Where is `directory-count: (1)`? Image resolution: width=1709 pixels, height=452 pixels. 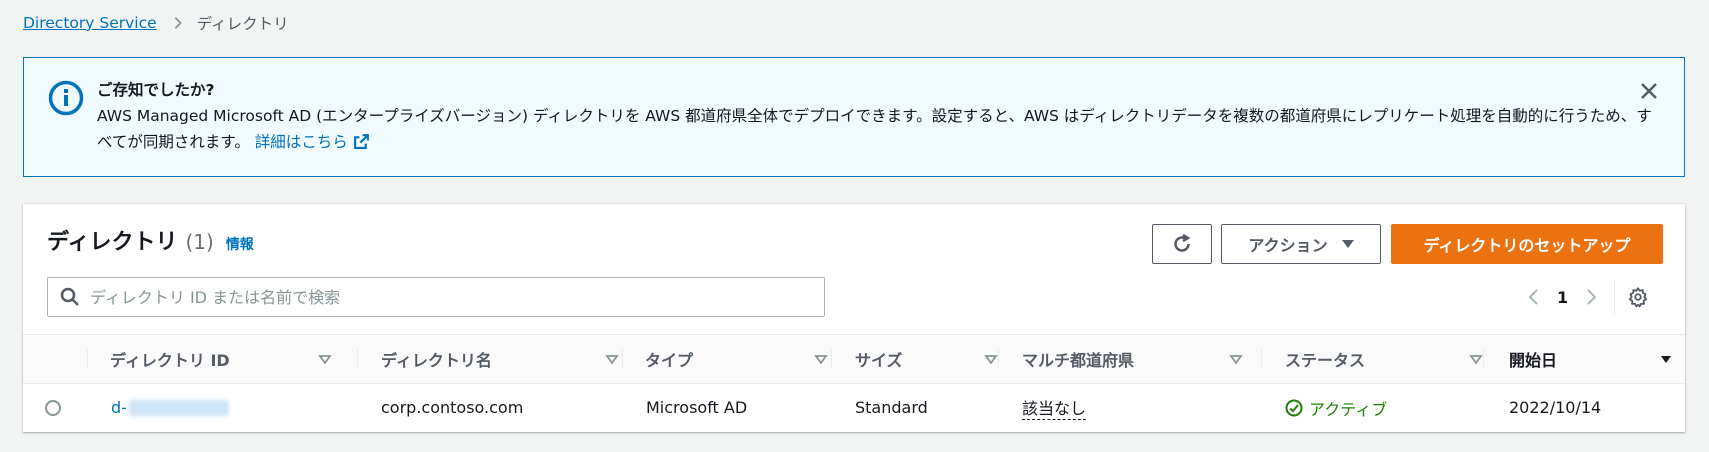
directory-count: (1) is located at coordinates (199, 242).